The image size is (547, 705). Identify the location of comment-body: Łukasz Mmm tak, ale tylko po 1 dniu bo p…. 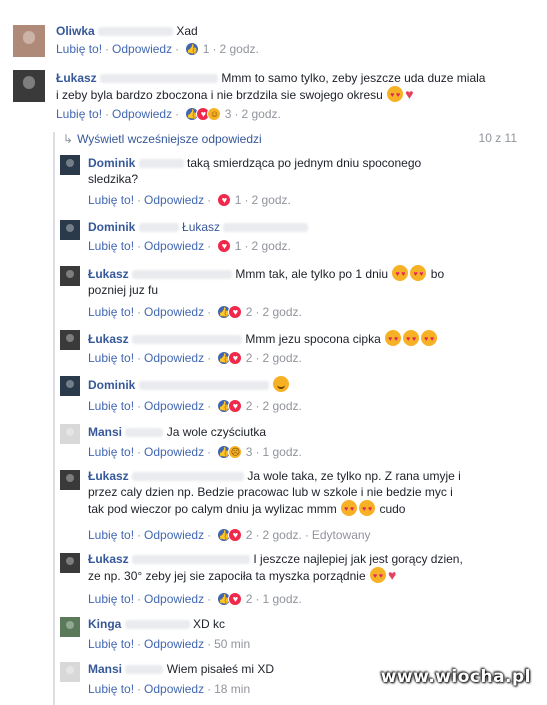
(266, 281).